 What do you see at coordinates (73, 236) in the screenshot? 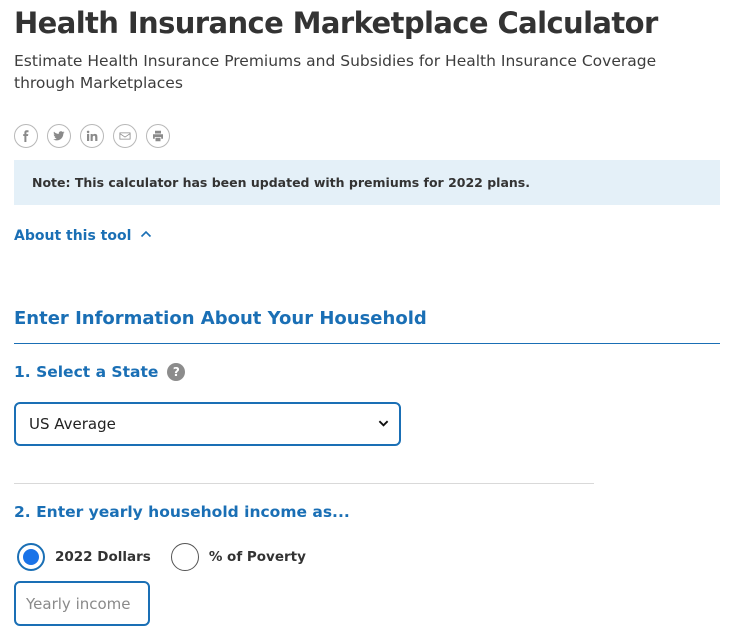
I see `about-this-tool-label: About this tool` at bounding box center [73, 236].